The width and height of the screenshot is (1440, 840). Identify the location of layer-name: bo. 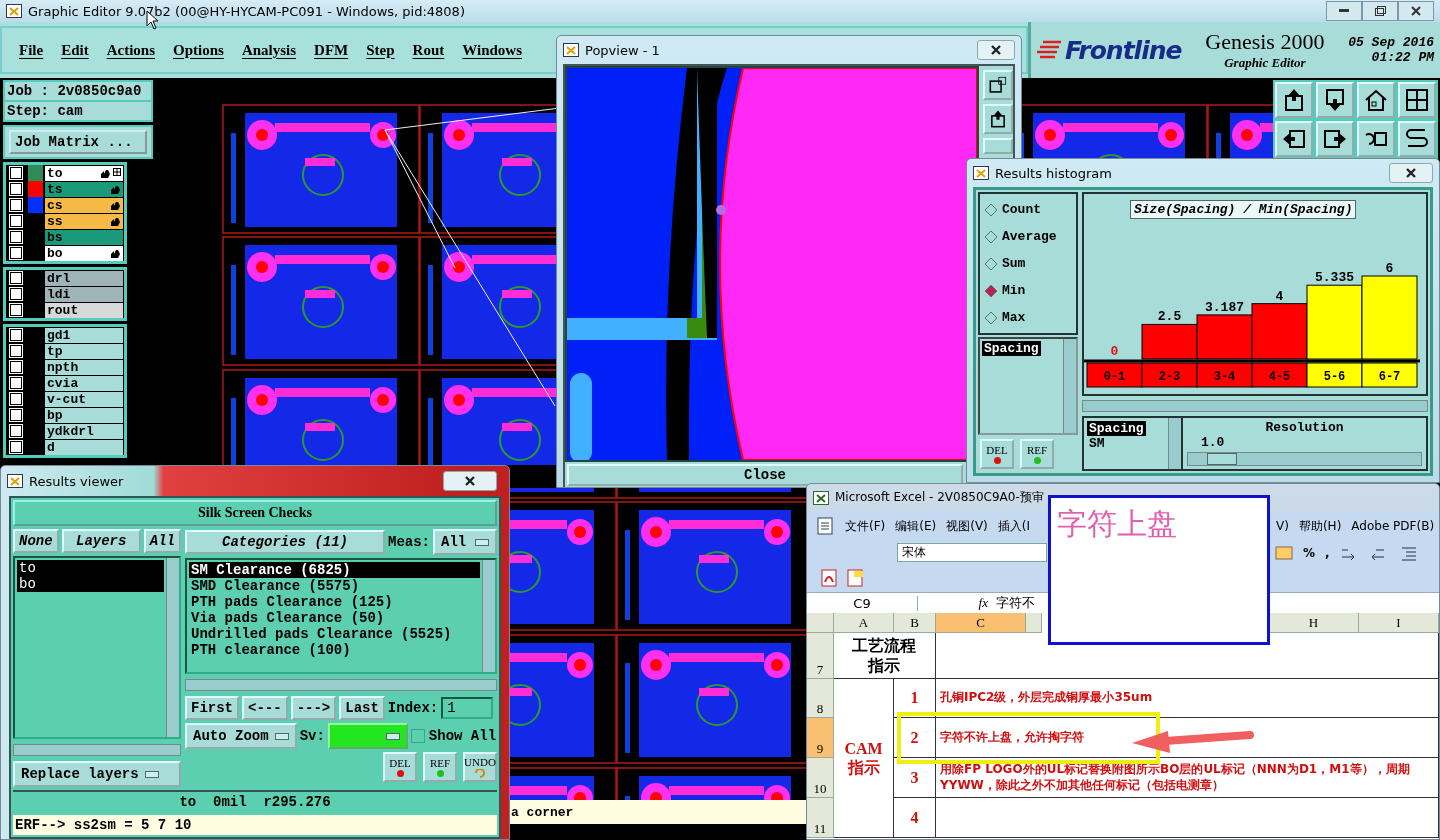
(84, 253).